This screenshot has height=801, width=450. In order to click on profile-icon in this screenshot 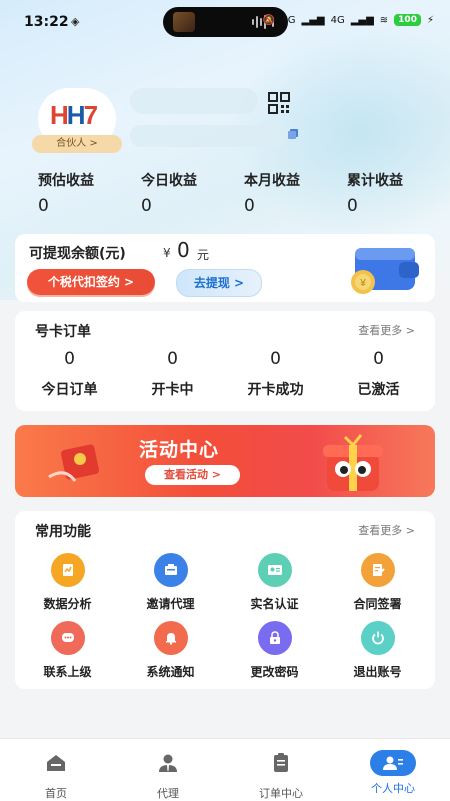, I will do `click(393, 763)`.